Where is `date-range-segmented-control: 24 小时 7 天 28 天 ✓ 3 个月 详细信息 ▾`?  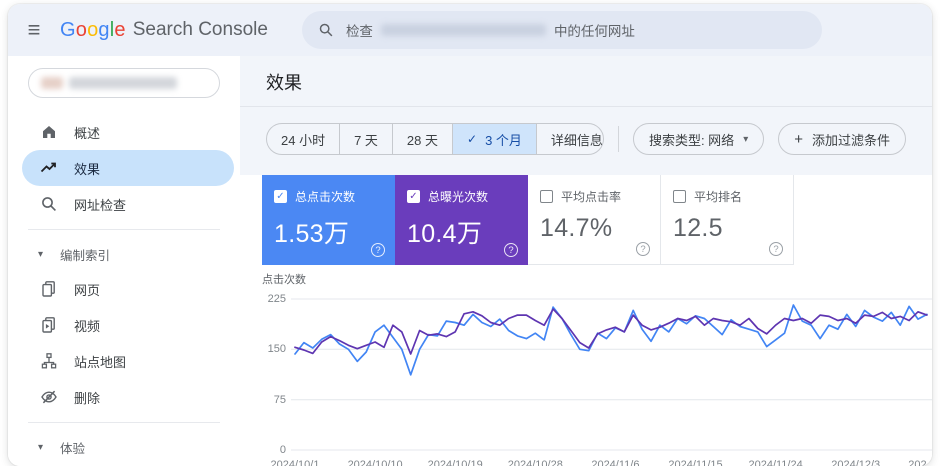 date-range-segmented-control: 24 小时 7 天 28 天 ✓ 3 个月 详细信息 ▾ is located at coordinates (435, 139).